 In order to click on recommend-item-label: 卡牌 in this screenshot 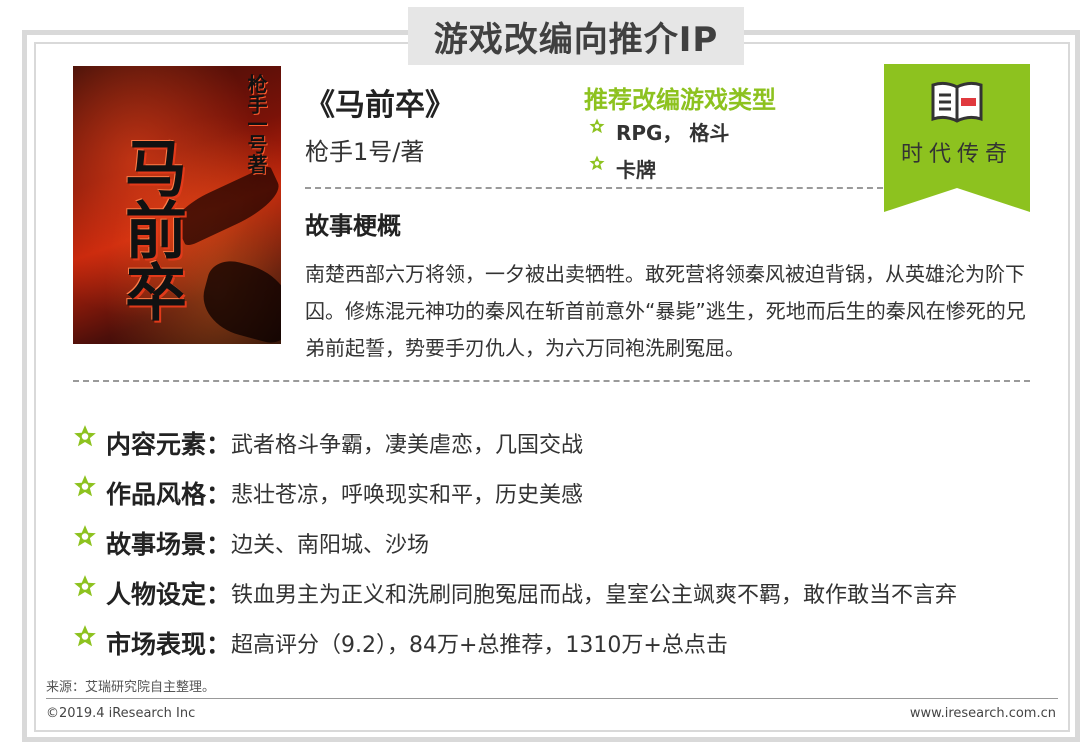, I will do `click(636, 170)`.